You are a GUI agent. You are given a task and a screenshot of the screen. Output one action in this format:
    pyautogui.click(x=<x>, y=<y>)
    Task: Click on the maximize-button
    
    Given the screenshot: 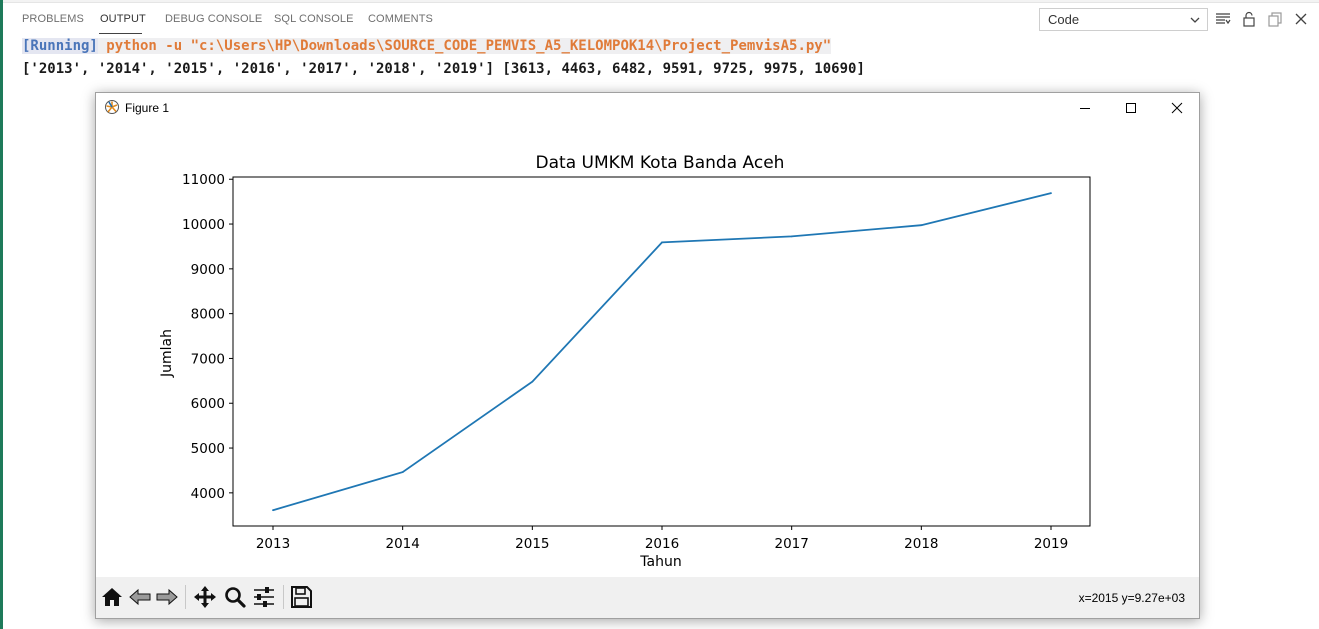 What is the action you would take?
    pyautogui.click(x=1131, y=108)
    